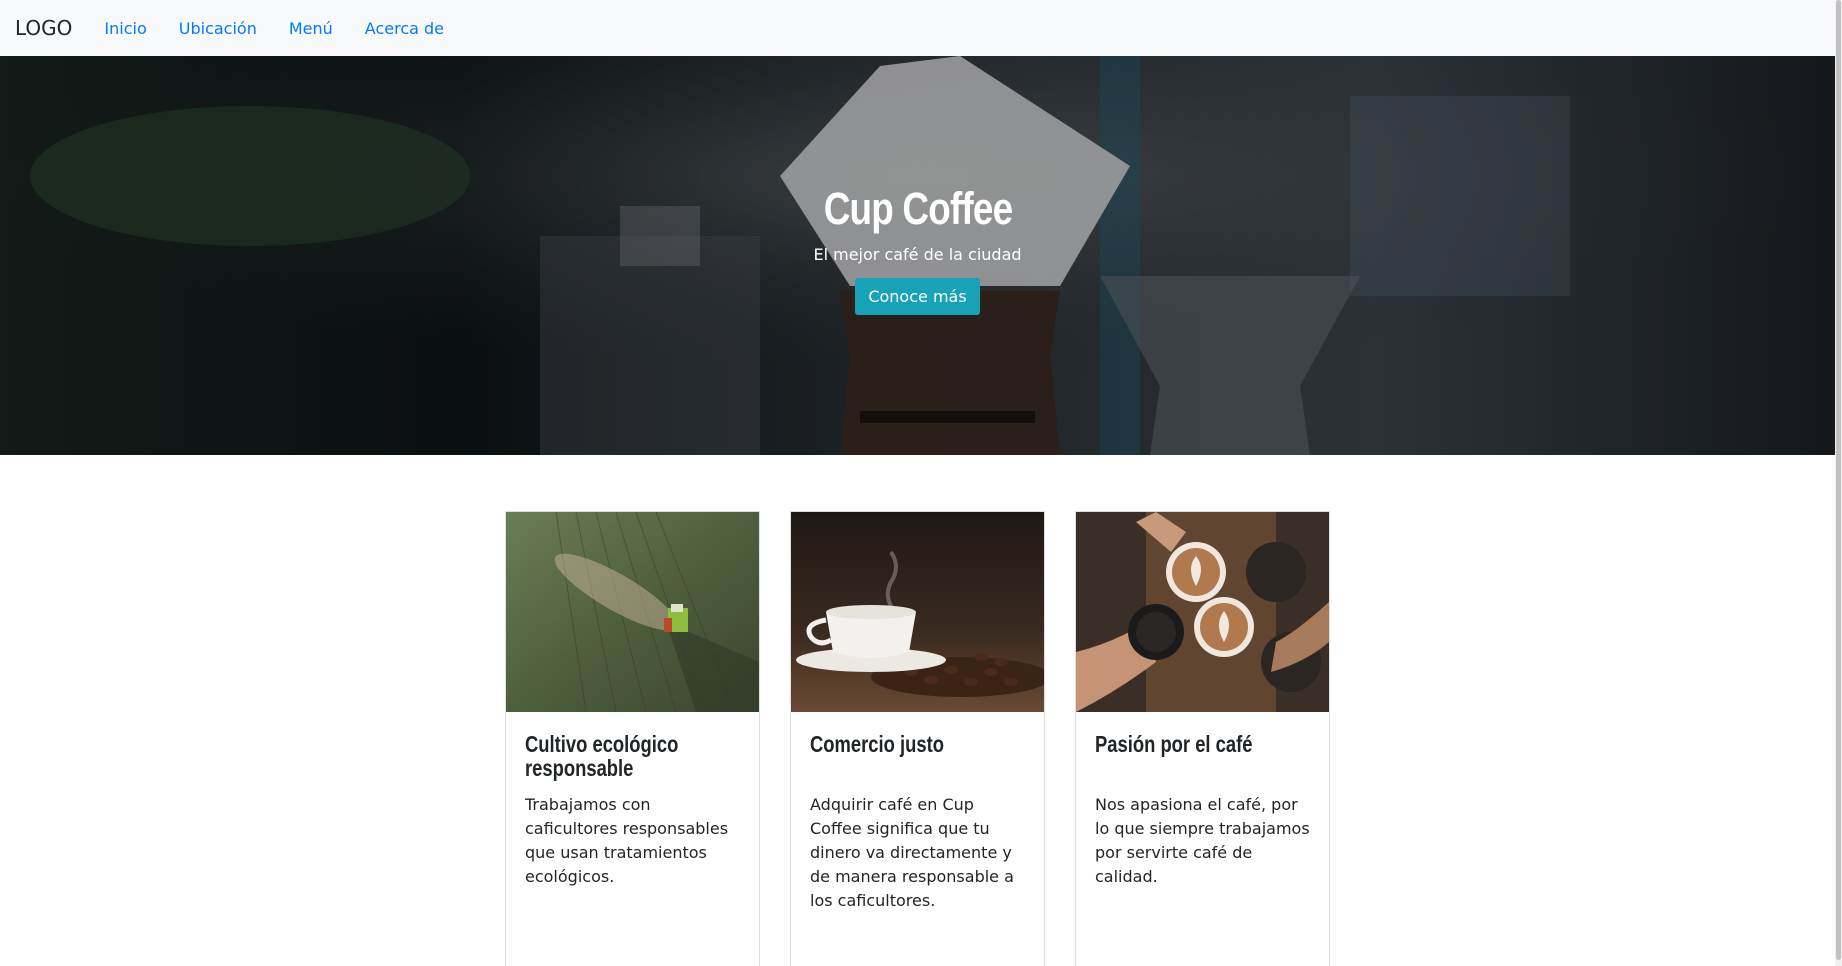  What do you see at coordinates (43, 28) in the screenshot?
I see `logo: LOGO` at bounding box center [43, 28].